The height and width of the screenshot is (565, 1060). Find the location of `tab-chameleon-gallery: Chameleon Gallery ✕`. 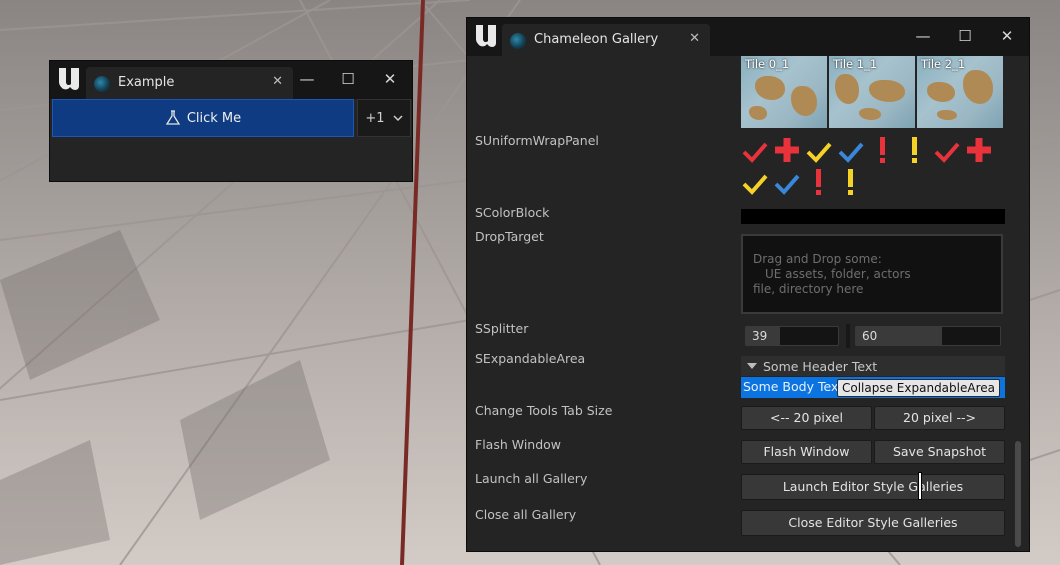

tab-chameleon-gallery: Chameleon Gallery ✕ is located at coordinates (606, 40).